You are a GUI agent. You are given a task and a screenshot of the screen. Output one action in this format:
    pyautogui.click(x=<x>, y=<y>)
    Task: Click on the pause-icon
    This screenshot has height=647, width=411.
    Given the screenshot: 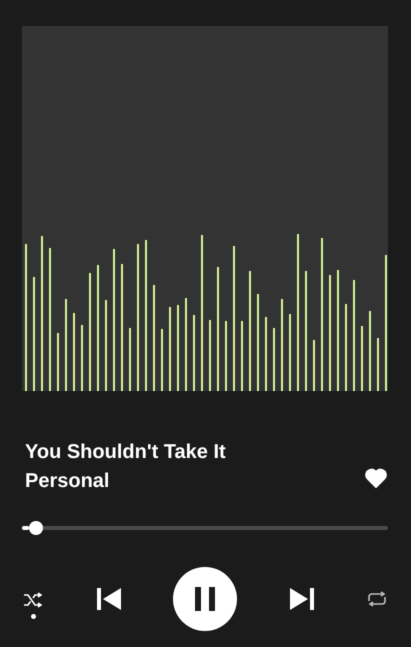 What is the action you would take?
    pyautogui.click(x=205, y=599)
    